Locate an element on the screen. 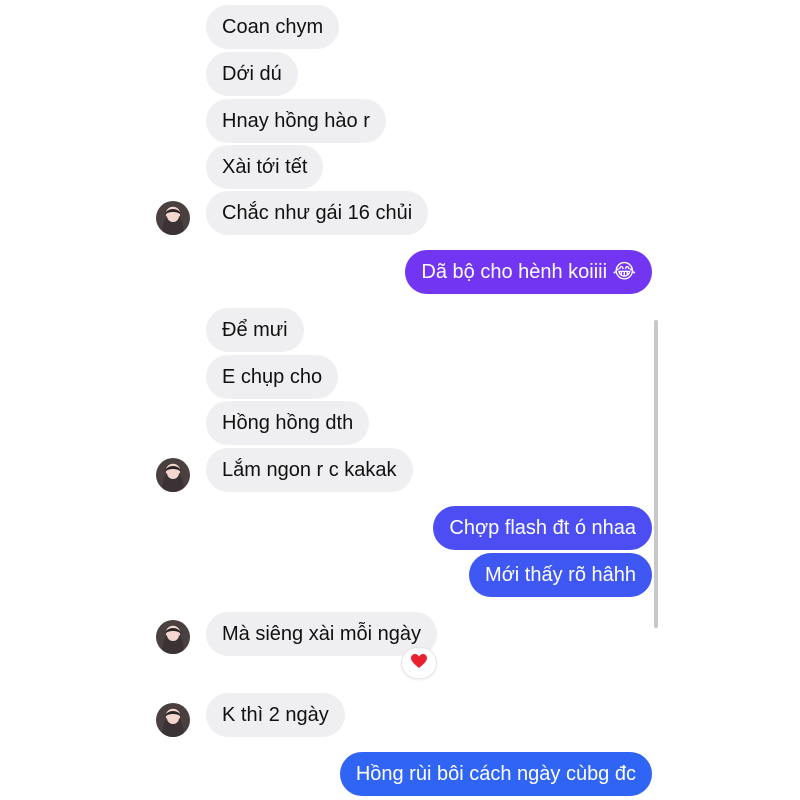 This screenshot has height=800, width=800. heart-reaction is located at coordinates (419, 663).